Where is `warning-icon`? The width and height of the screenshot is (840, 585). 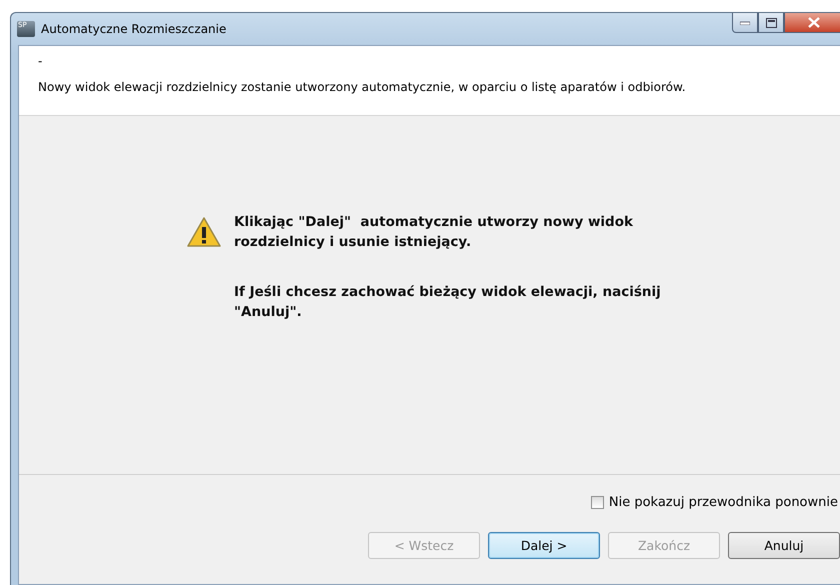 warning-icon is located at coordinates (204, 232).